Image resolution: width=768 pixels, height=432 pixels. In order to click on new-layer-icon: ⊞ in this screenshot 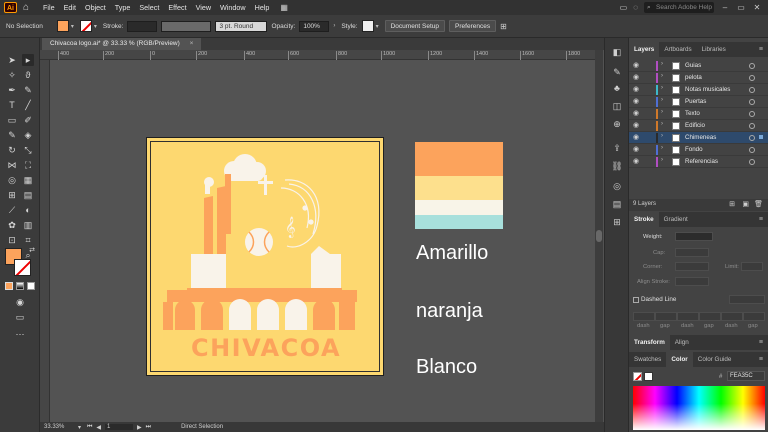, I will do `click(732, 204)`.